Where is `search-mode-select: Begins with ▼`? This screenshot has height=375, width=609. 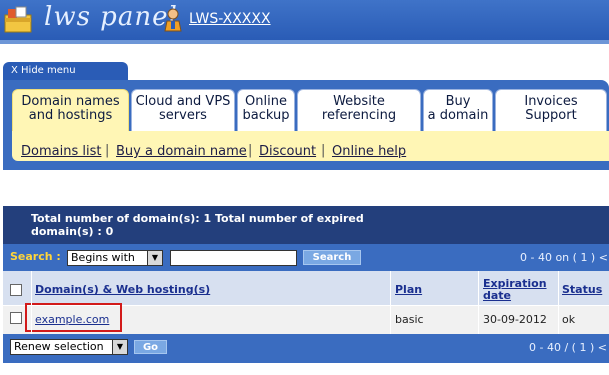 search-mode-select: Begins with ▼ is located at coordinates (115, 258).